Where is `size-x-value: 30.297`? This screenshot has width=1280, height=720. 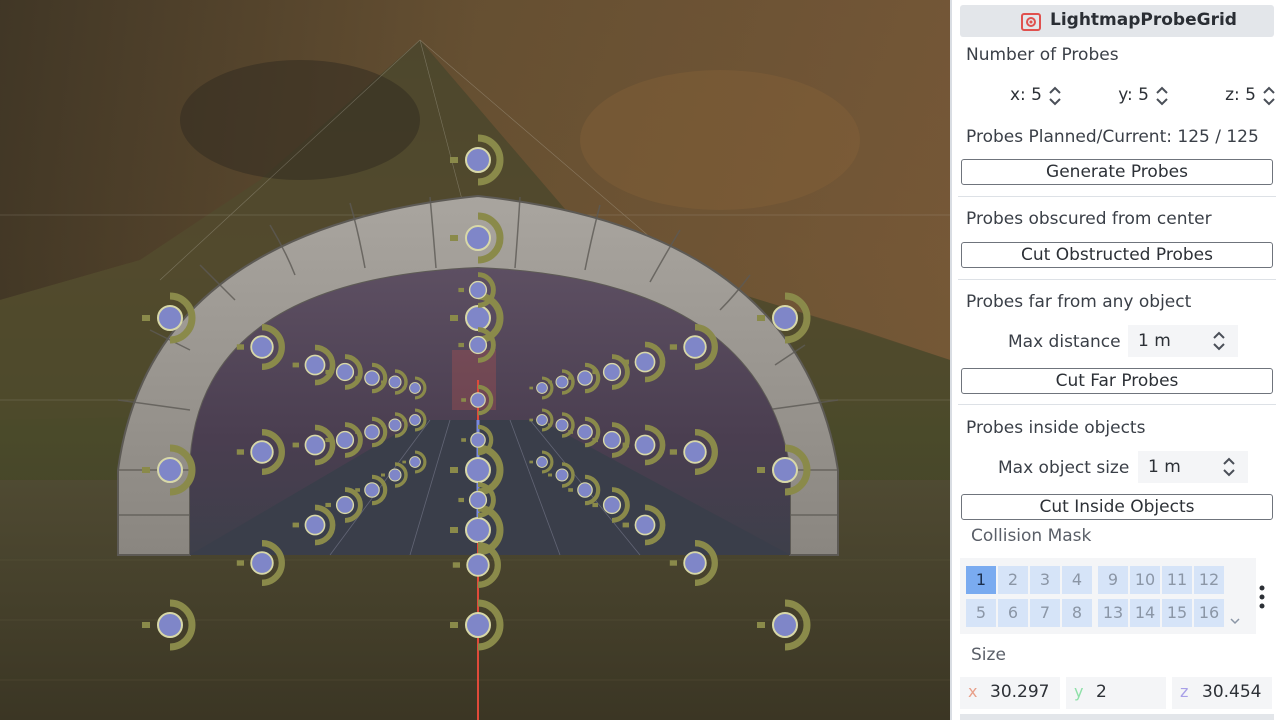
size-x-value: 30.297 is located at coordinates (1020, 692).